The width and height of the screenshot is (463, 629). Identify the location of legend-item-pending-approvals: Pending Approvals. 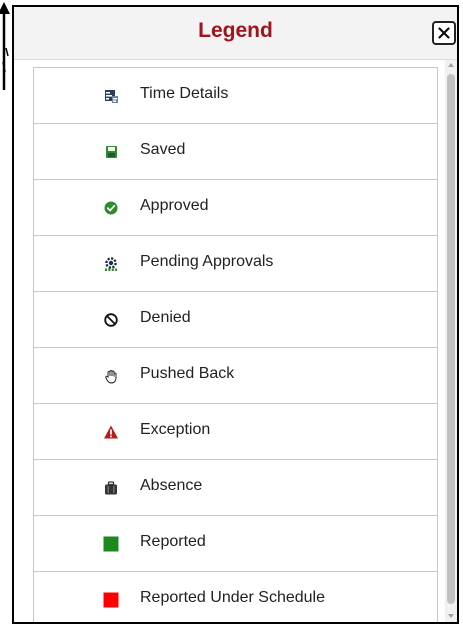
(235, 264).